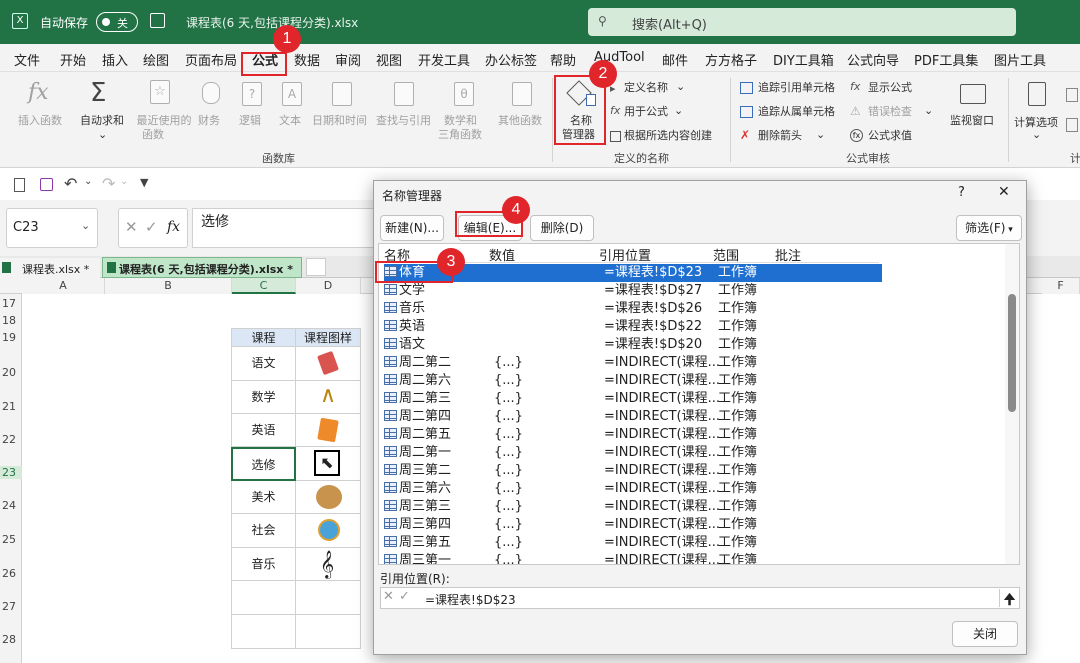 The width and height of the screenshot is (1080, 663). I want to click on watch-window-button: 监视窗口, so click(974, 108).